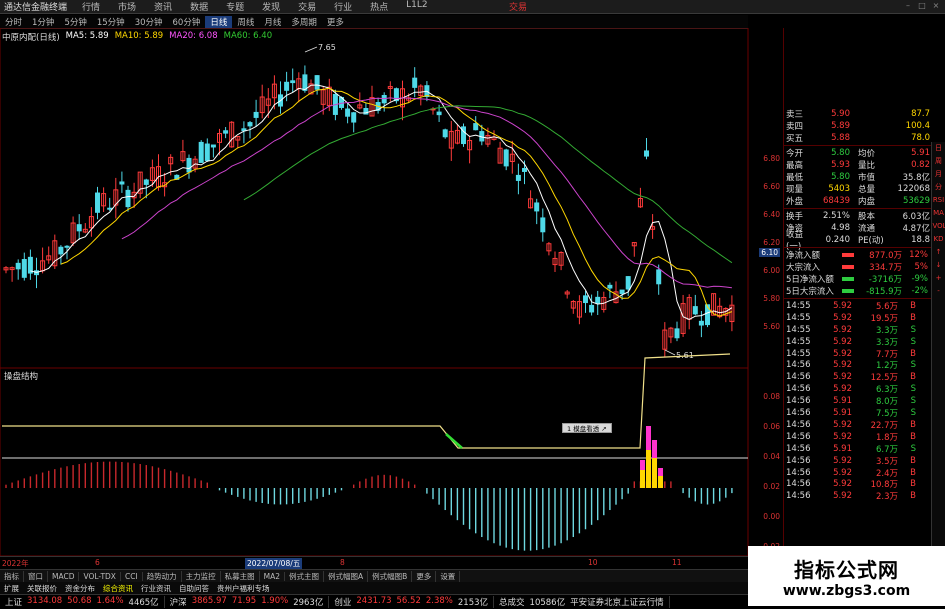 Image resolution: width=945 pixels, height=609 pixels. Describe the element at coordinates (187, 22) in the screenshot. I see `period-tab-5: 60分钟` at that location.